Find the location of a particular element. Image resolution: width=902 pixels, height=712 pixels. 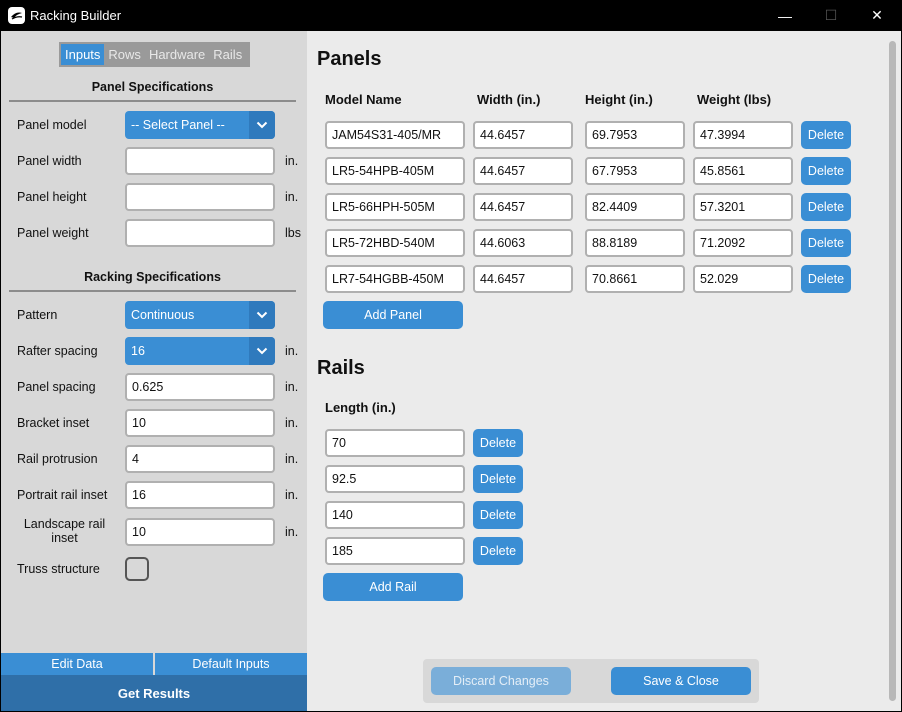

model-name-input: JAM54S31-405/MR is located at coordinates (395, 135).